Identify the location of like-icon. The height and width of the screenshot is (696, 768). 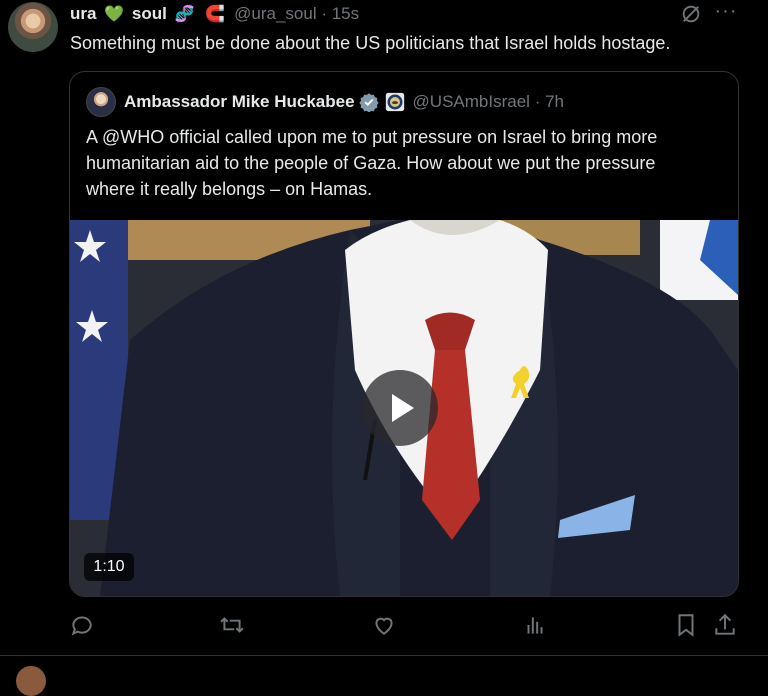
(384, 625).